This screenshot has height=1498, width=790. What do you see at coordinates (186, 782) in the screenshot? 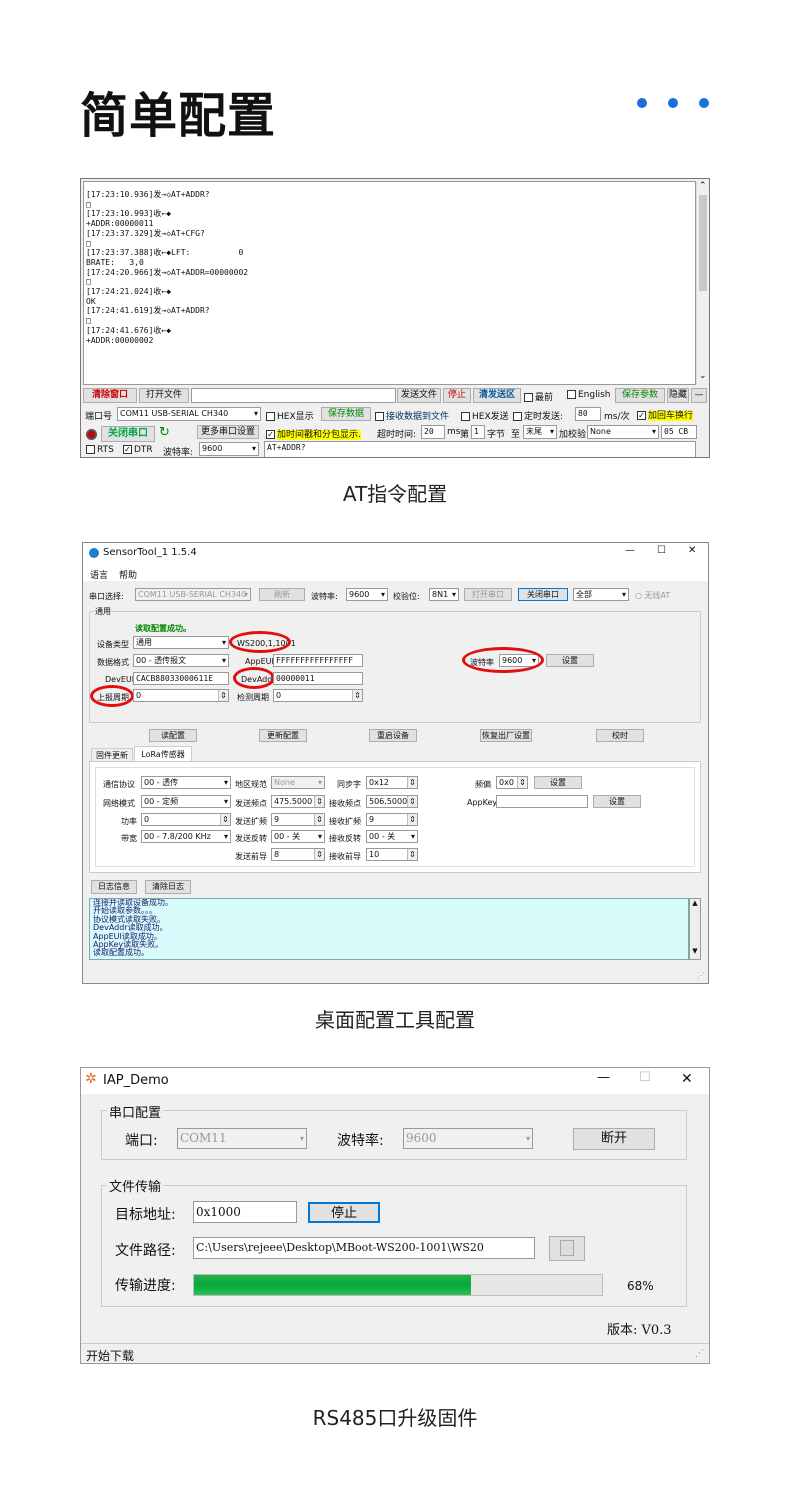
I see `proto-select: 00 - 透传` at bounding box center [186, 782].